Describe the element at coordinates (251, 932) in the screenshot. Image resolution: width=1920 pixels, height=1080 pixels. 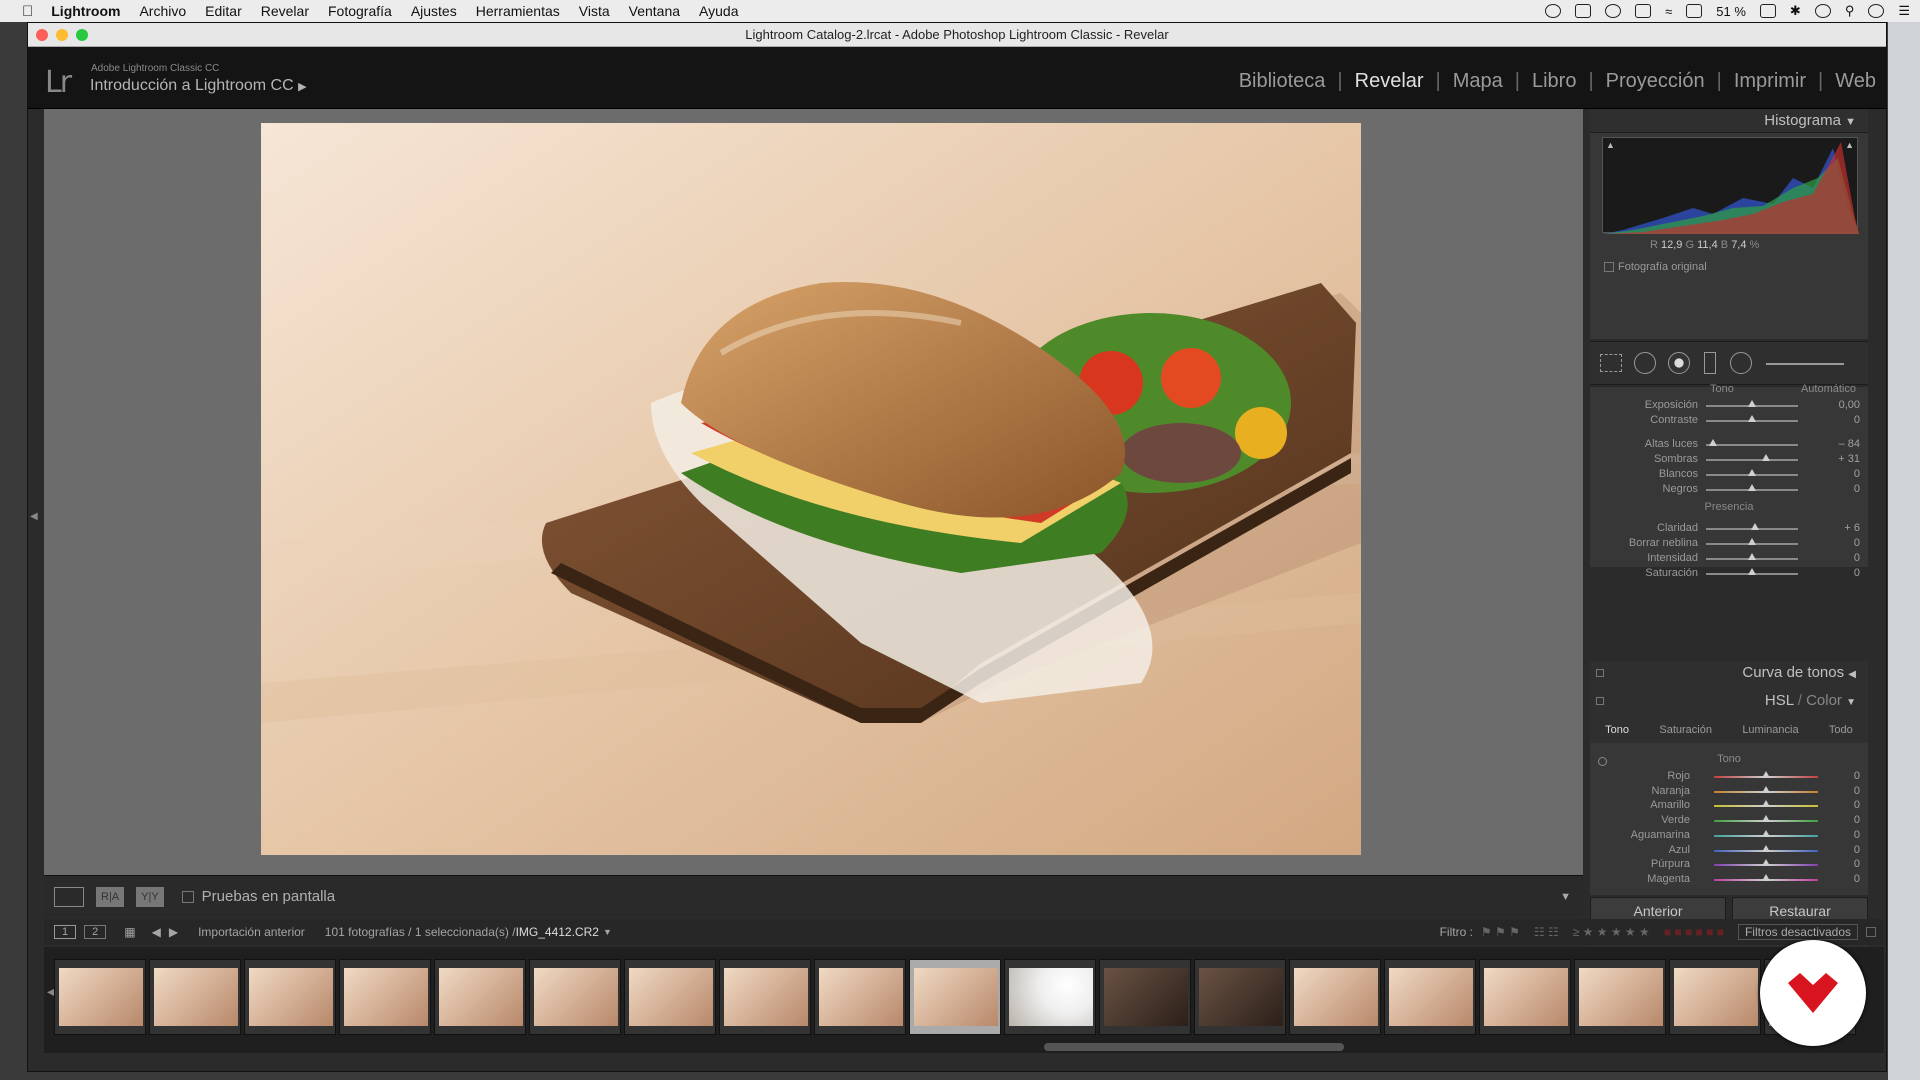
I see `source-label: Importación anterior` at that location.